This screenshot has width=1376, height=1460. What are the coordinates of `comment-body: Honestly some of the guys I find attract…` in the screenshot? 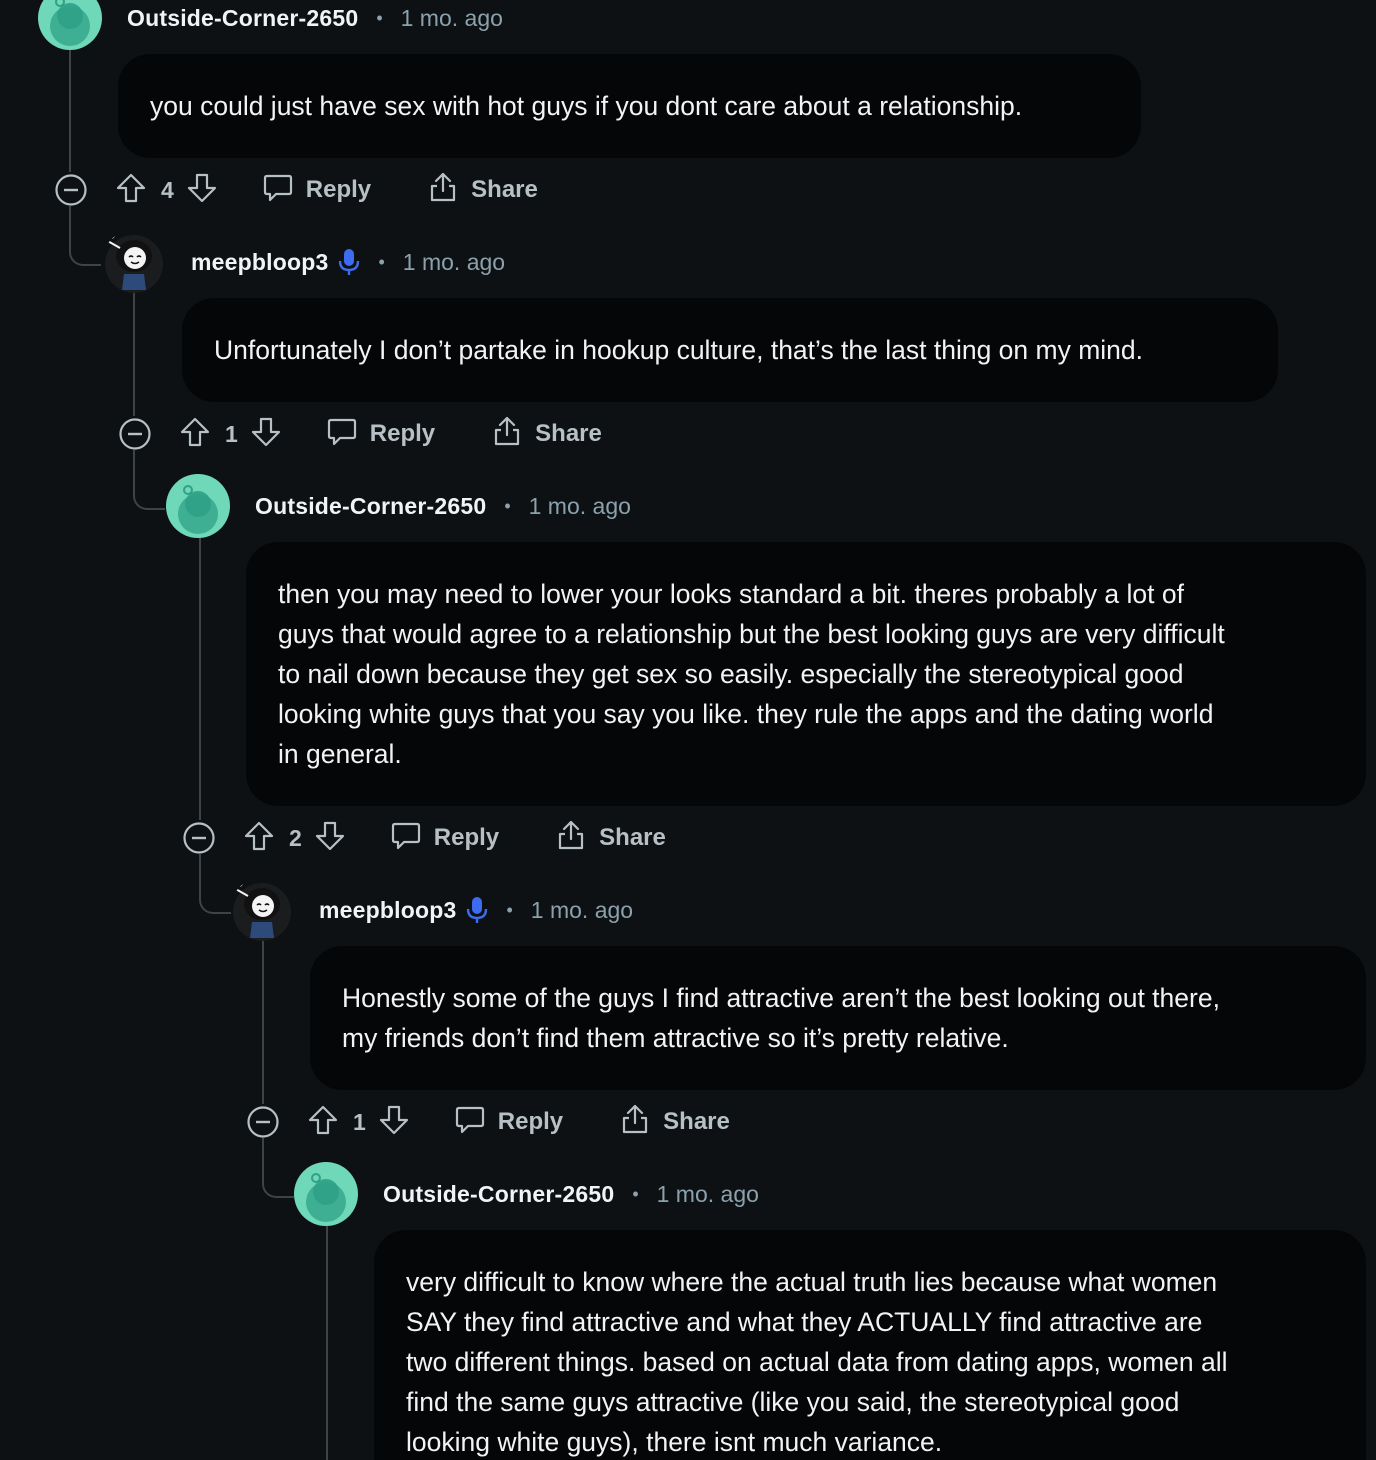 It's located at (838, 1018).